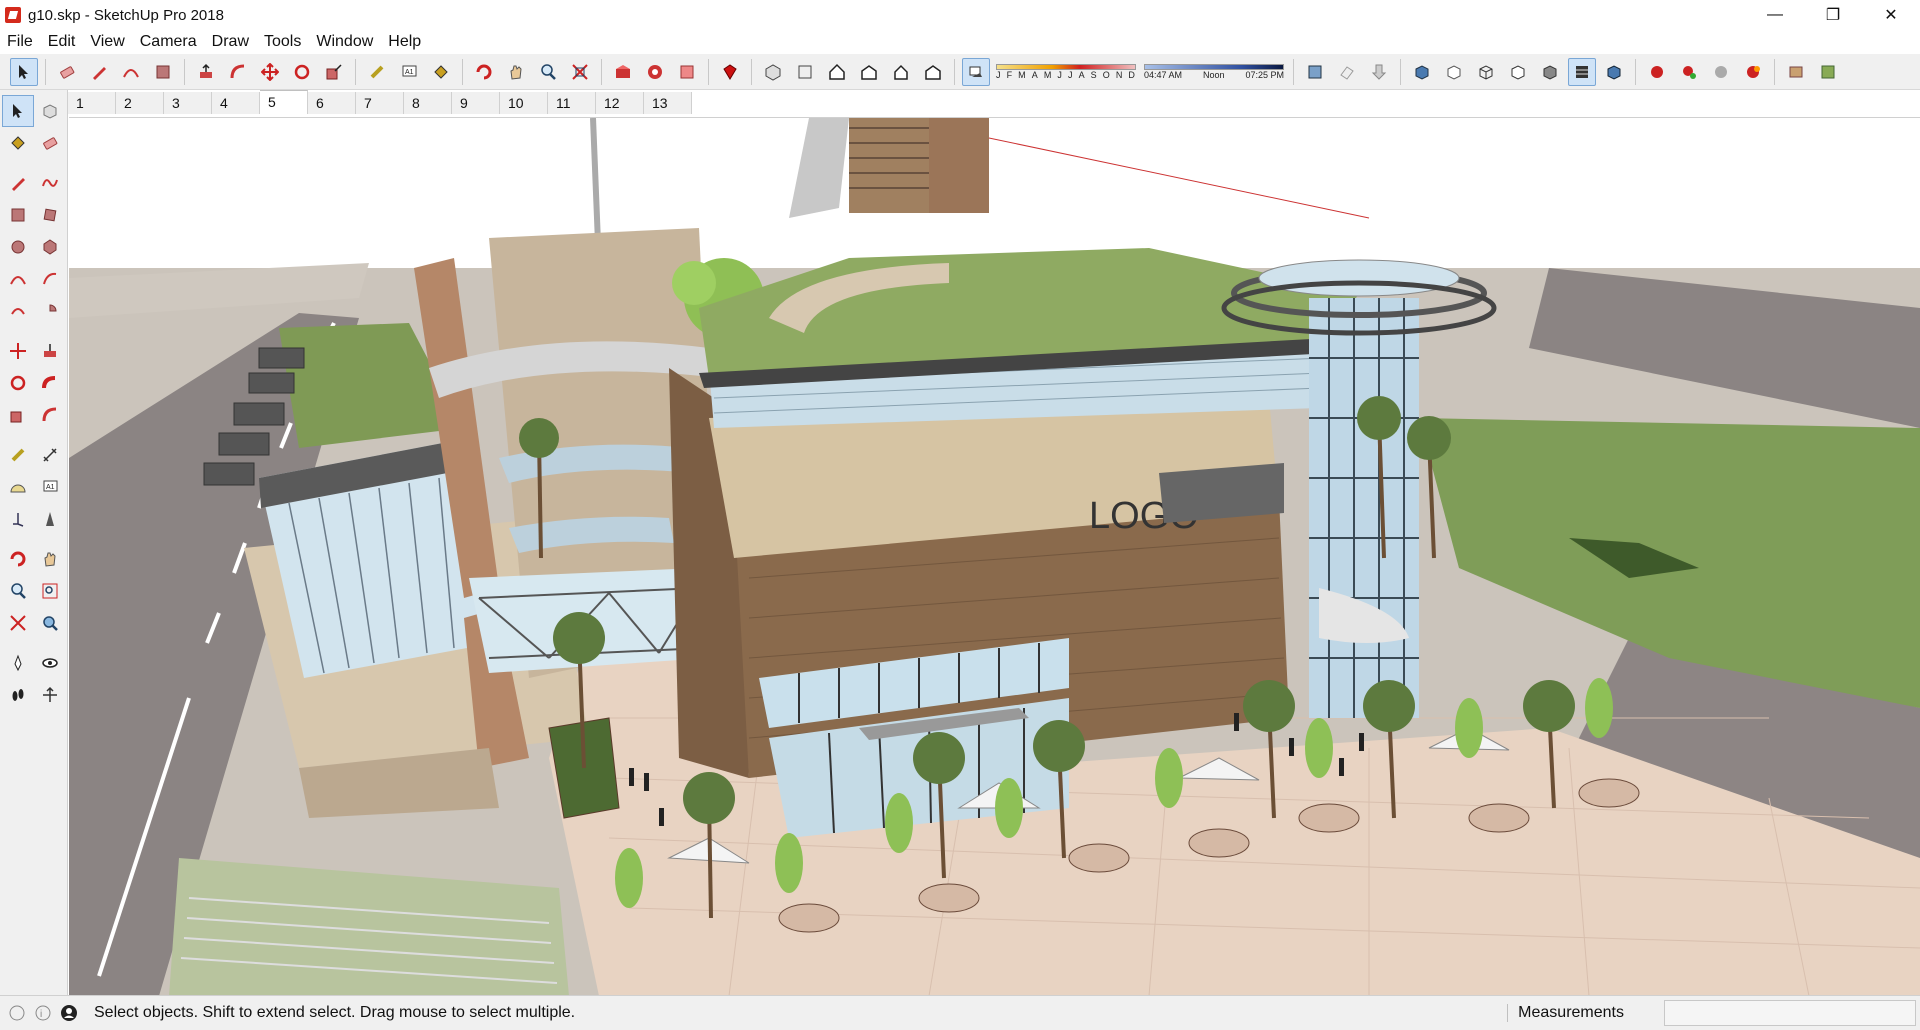 This screenshot has width=1920, height=1030. Describe the element at coordinates (18, 559) in the screenshot. I see `orbit-tool` at that location.